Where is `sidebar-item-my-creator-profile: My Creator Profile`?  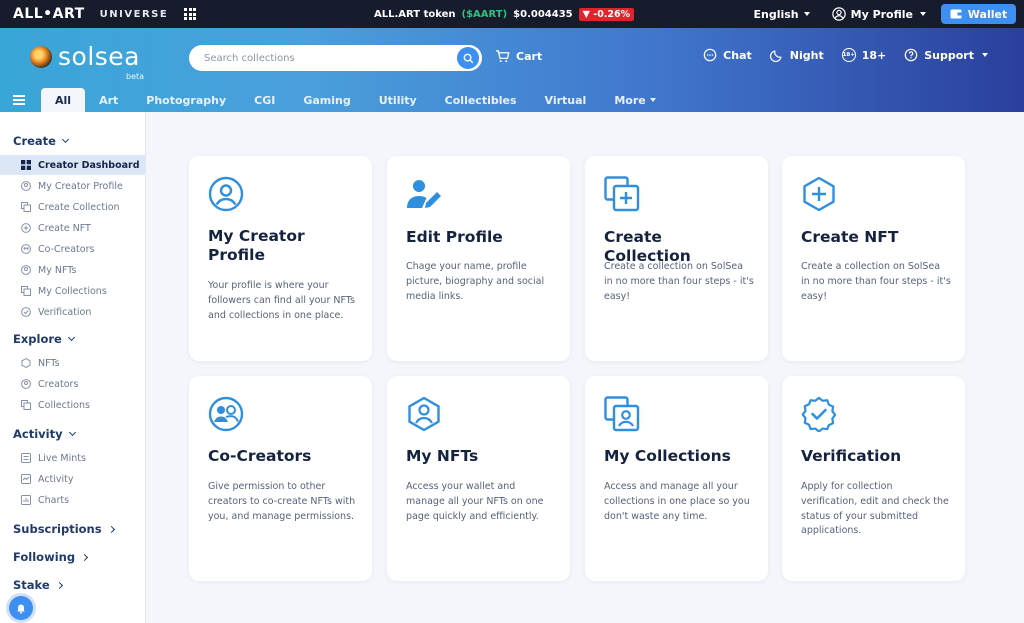 sidebar-item-my-creator-profile: My Creator Profile is located at coordinates (72, 186).